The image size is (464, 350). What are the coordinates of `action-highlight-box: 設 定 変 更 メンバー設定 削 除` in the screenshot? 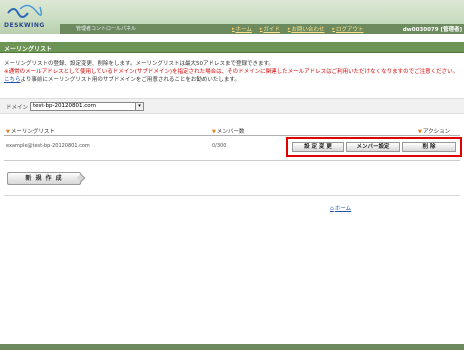 It's located at (374, 147).